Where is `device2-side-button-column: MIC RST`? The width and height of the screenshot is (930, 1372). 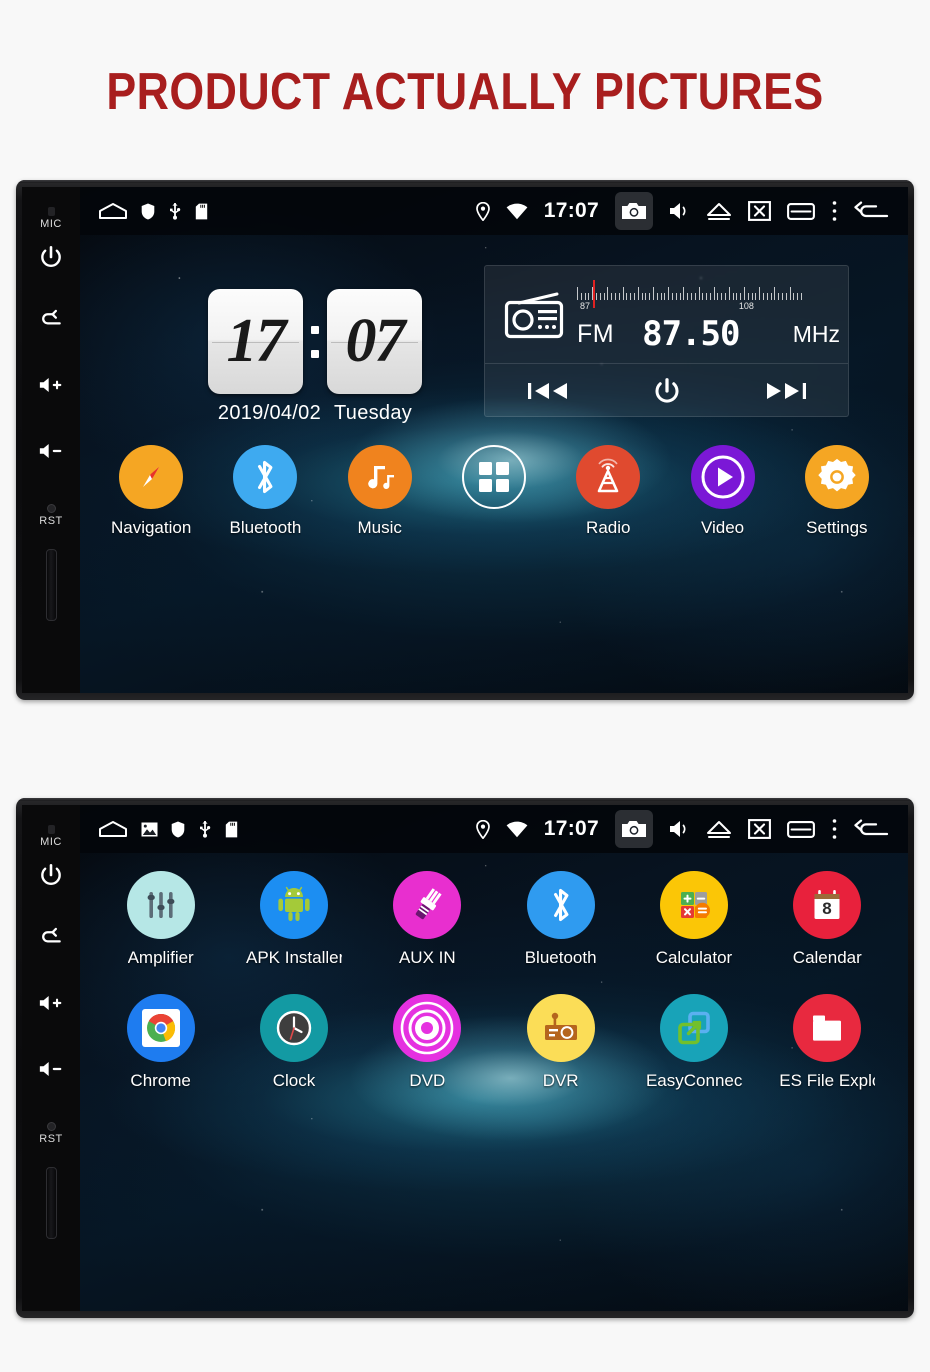 device2-side-button-column: MIC RST is located at coordinates (51, 1058).